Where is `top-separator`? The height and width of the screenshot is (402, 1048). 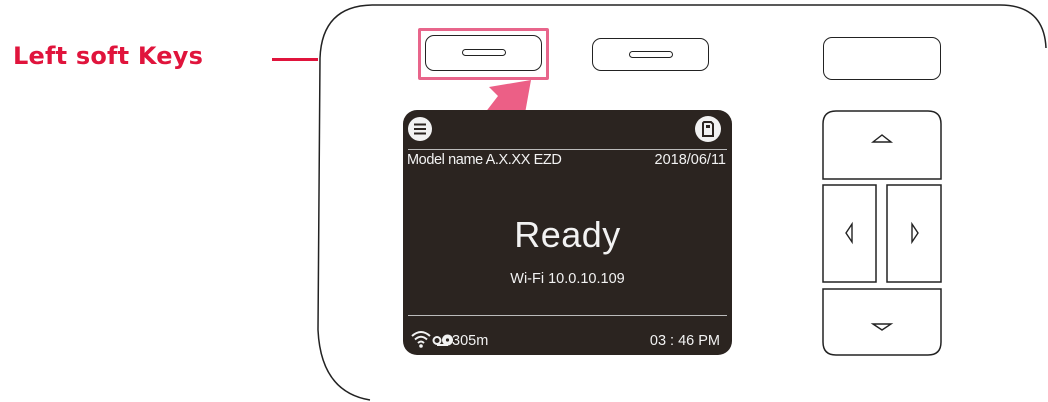
top-separator is located at coordinates (567, 149).